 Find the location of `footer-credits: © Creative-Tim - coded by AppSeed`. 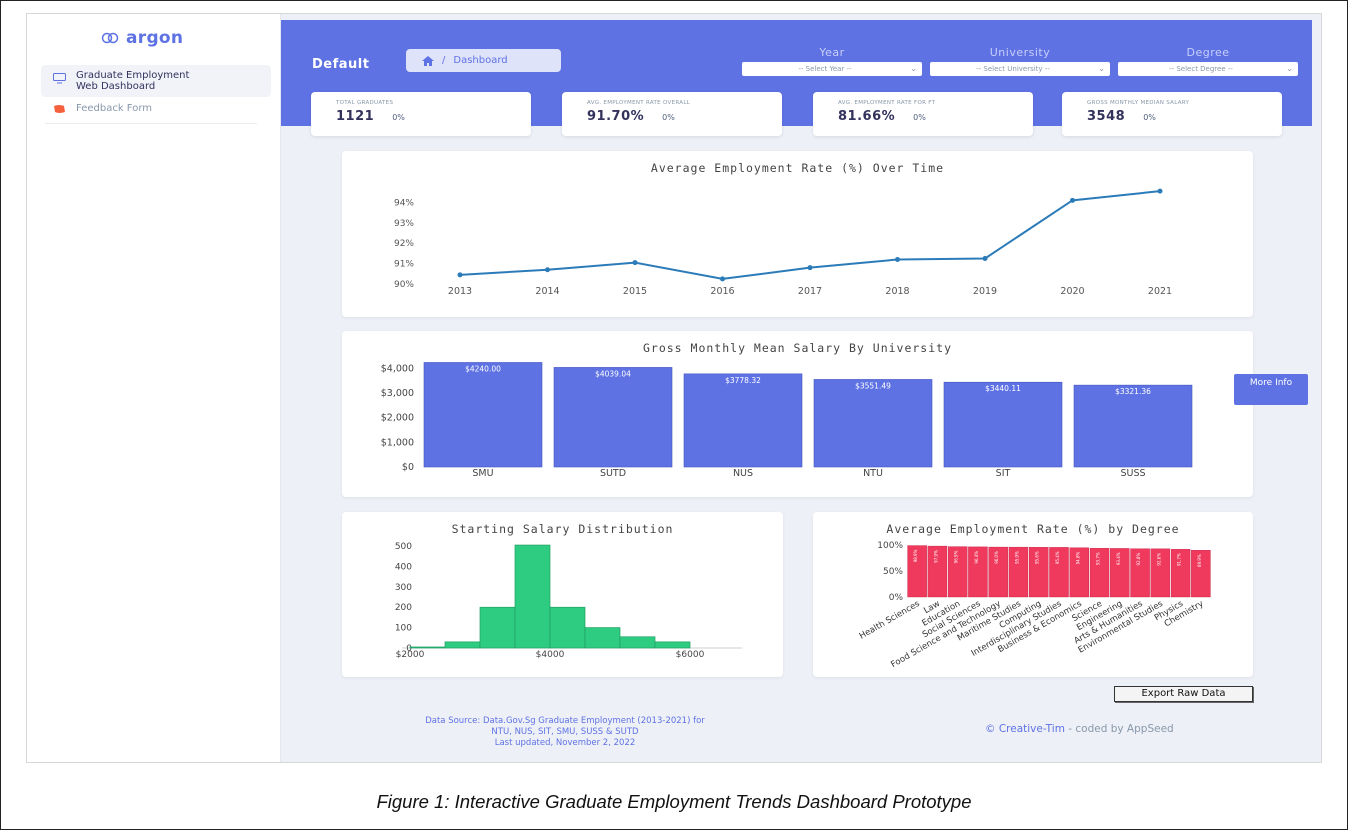

footer-credits: © Creative-Tim - coded by AppSeed is located at coordinates (1079, 729).